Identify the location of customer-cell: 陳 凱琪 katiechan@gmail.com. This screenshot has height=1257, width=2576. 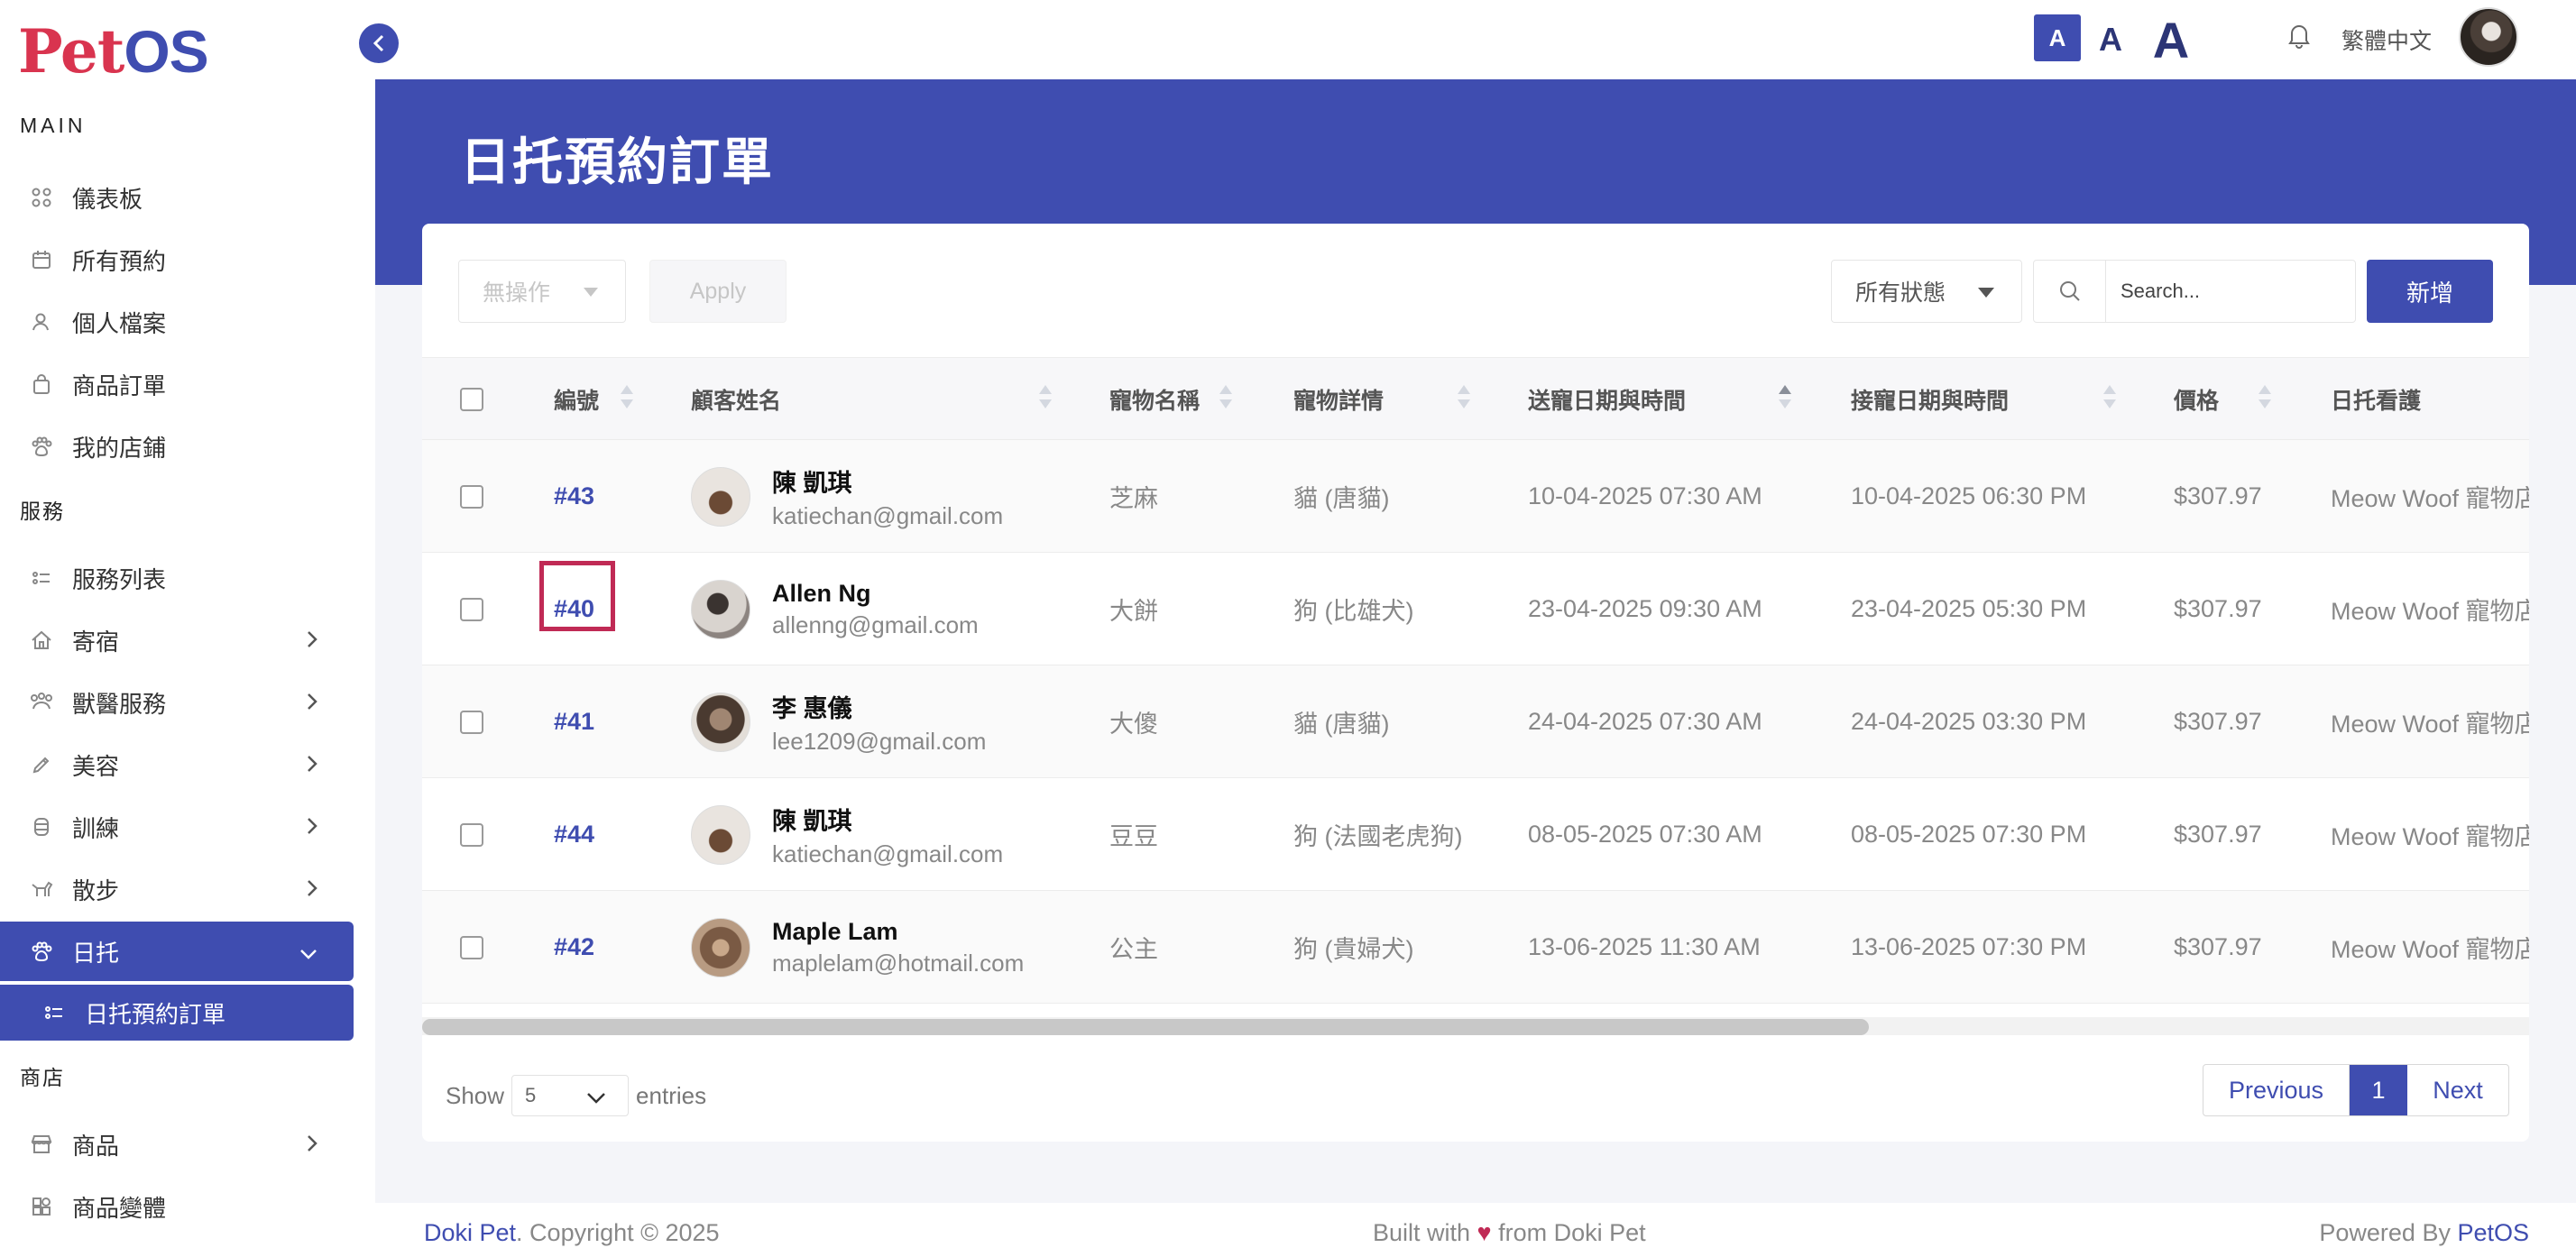
(847, 834).